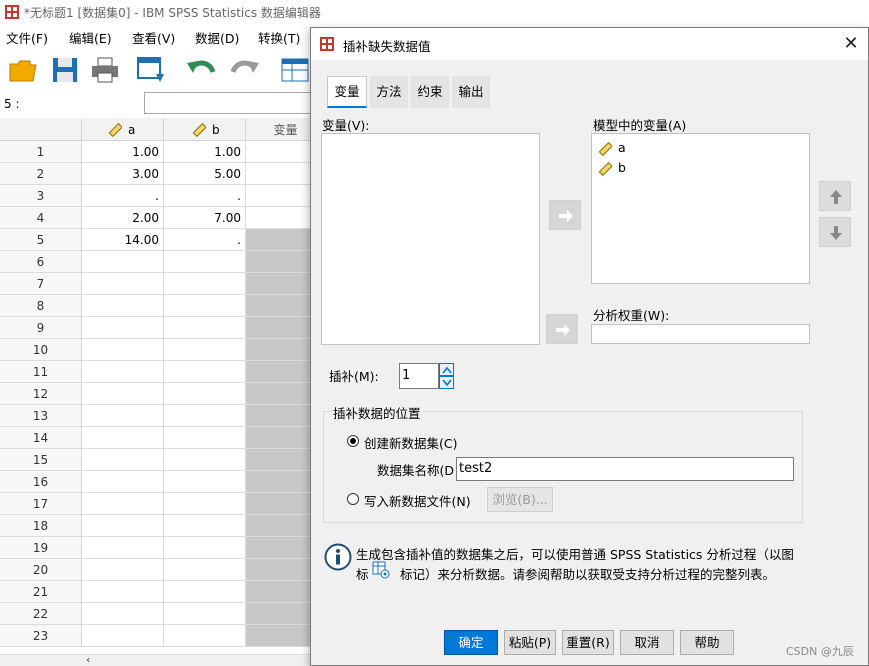 The width and height of the screenshot is (869, 666). I want to click on row-number: 11, so click(41, 372).